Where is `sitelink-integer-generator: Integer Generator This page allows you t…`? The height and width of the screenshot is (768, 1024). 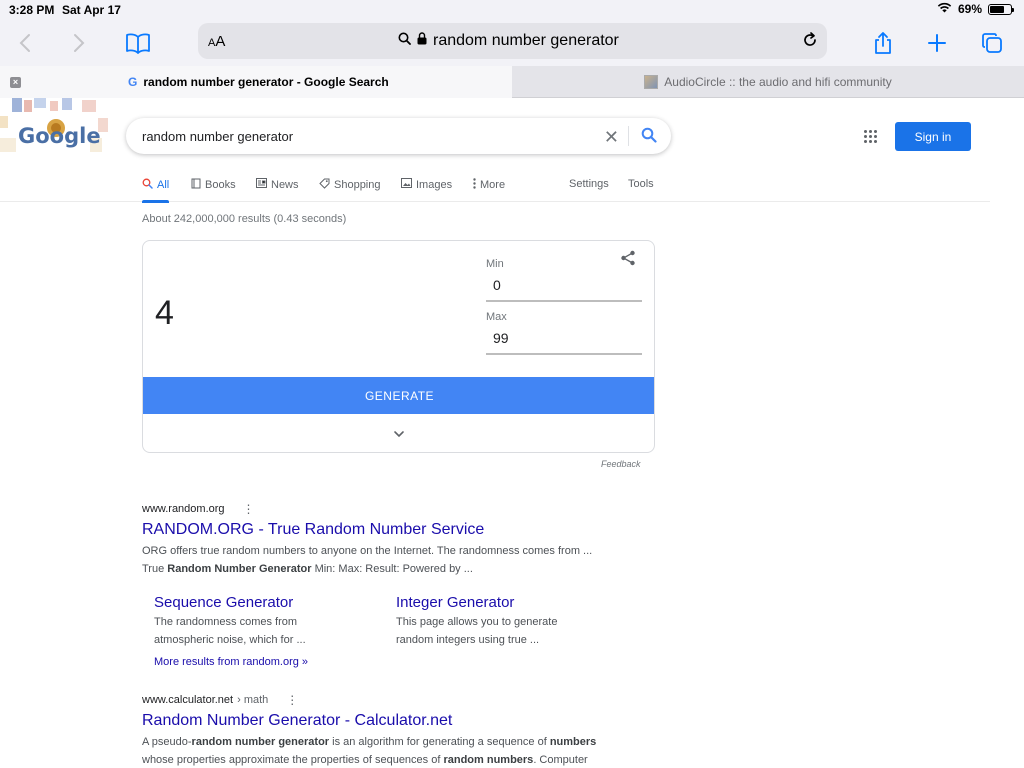
sitelink-integer-generator: Integer Generator This page allows you t… is located at coordinates (496, 621).